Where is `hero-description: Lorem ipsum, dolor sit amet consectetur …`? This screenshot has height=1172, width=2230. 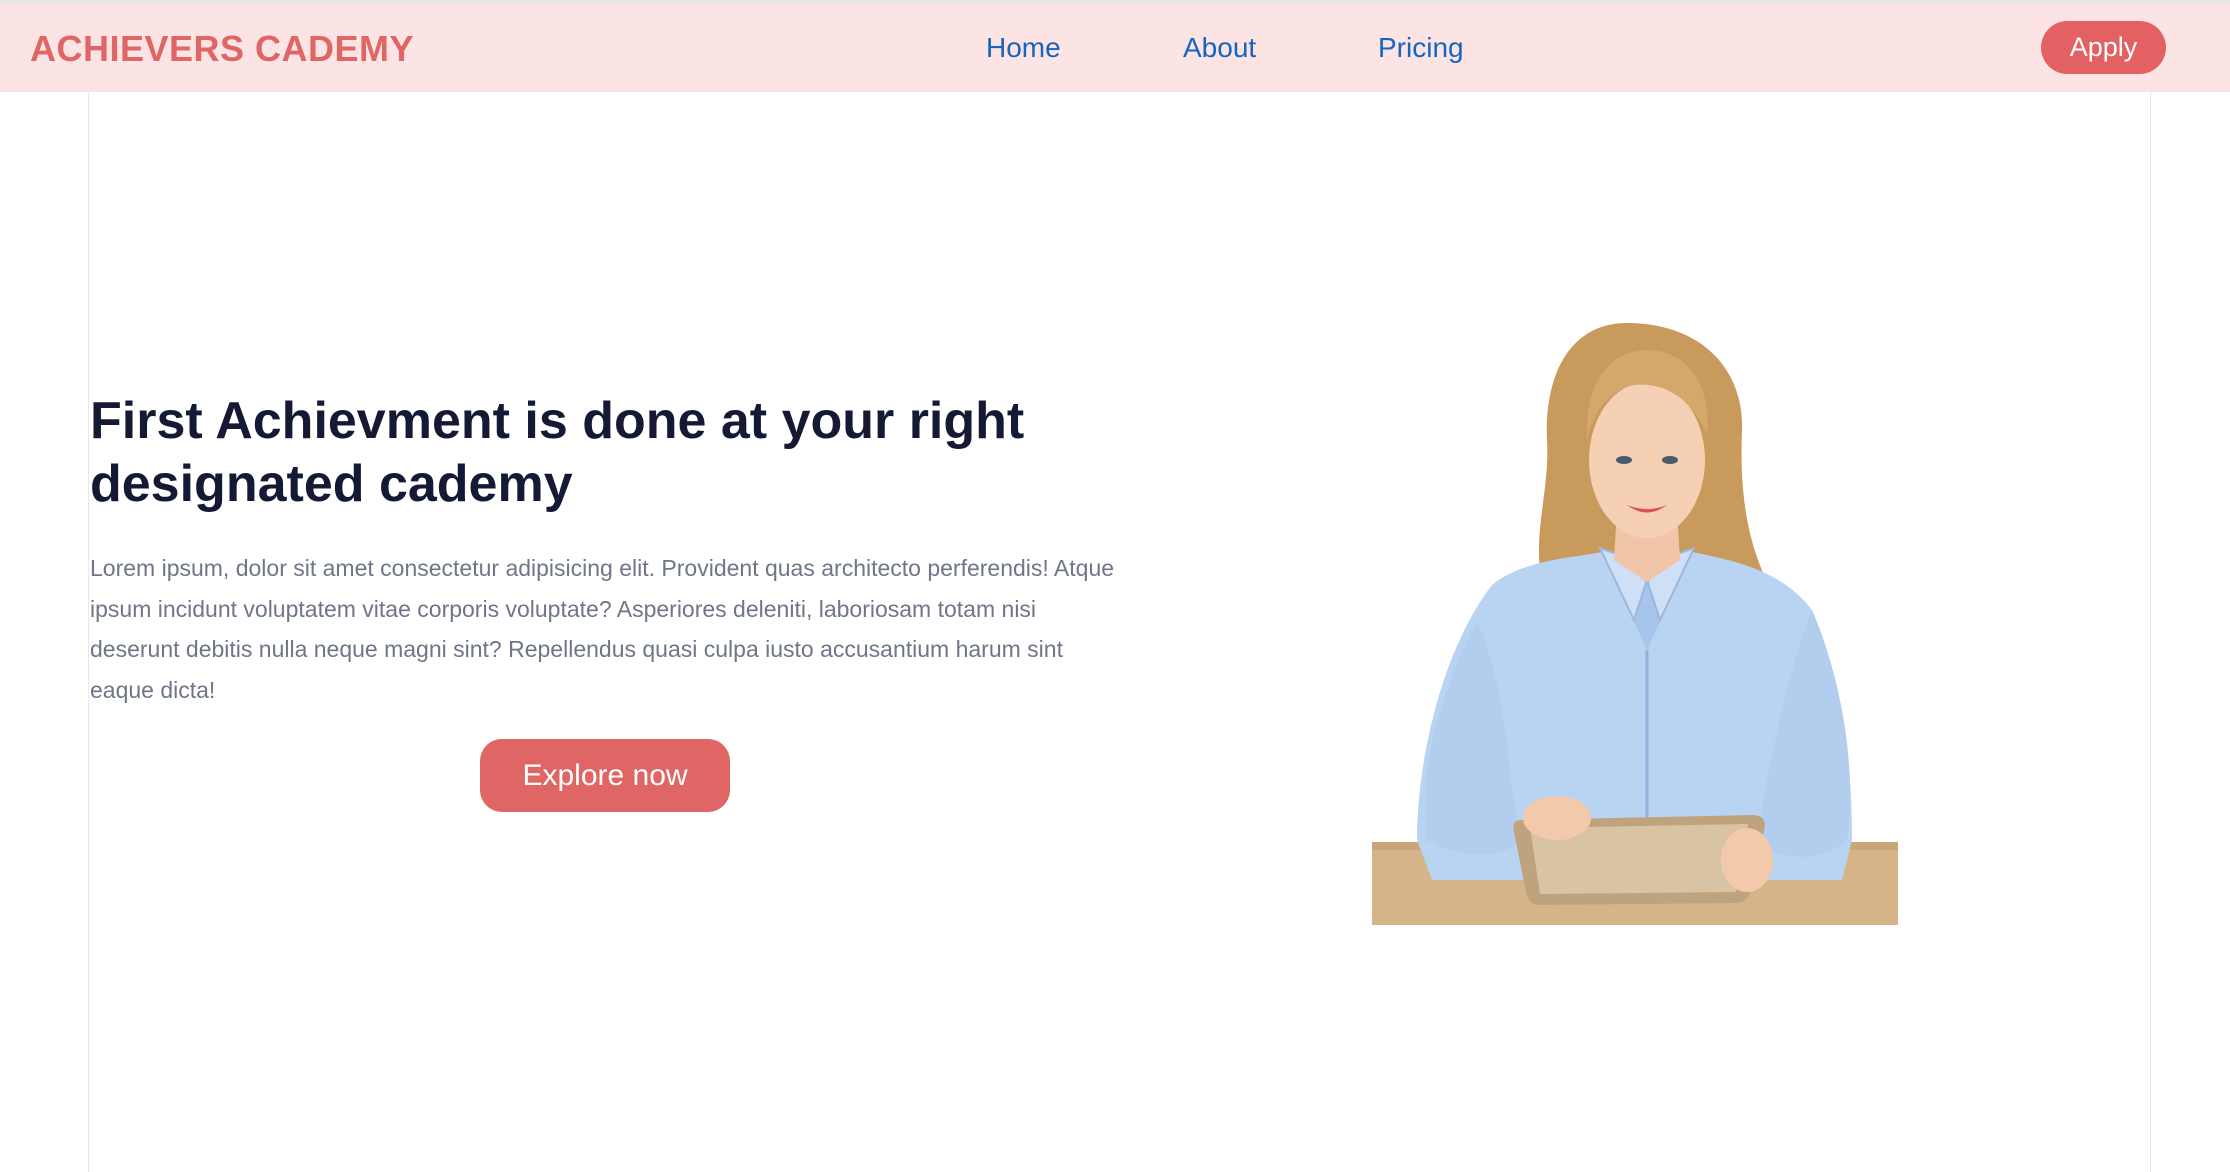
hero-description: Lorem ipsum, dolor sit amet consectetur … is located at coordinates (602, 629).